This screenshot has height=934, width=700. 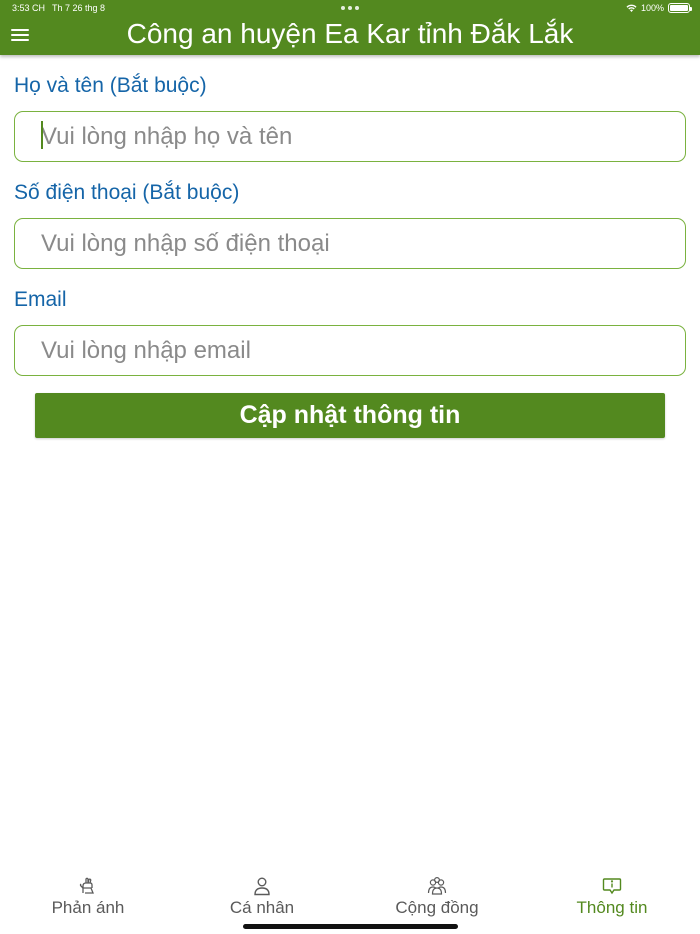 I want to click on phone-input, so click(x=350, y=243).